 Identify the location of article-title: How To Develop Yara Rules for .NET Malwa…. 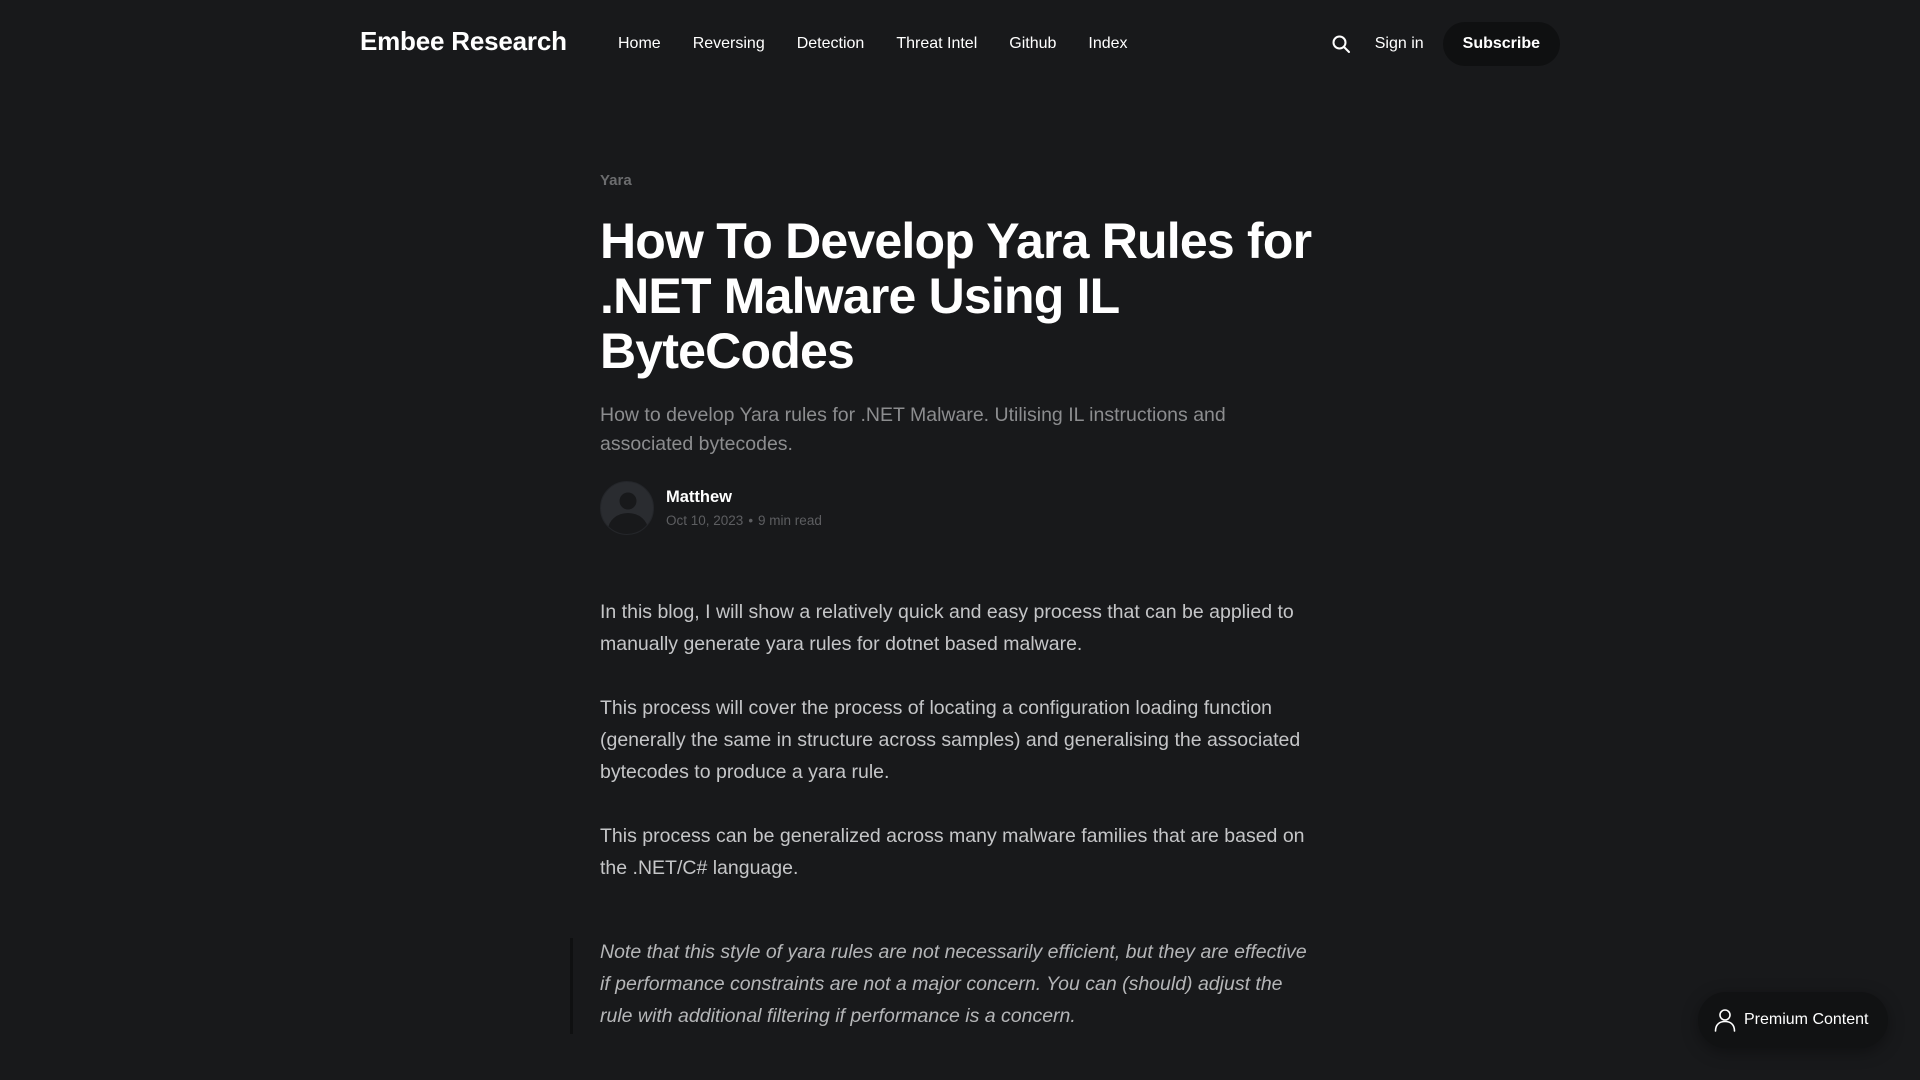
(956, 296).